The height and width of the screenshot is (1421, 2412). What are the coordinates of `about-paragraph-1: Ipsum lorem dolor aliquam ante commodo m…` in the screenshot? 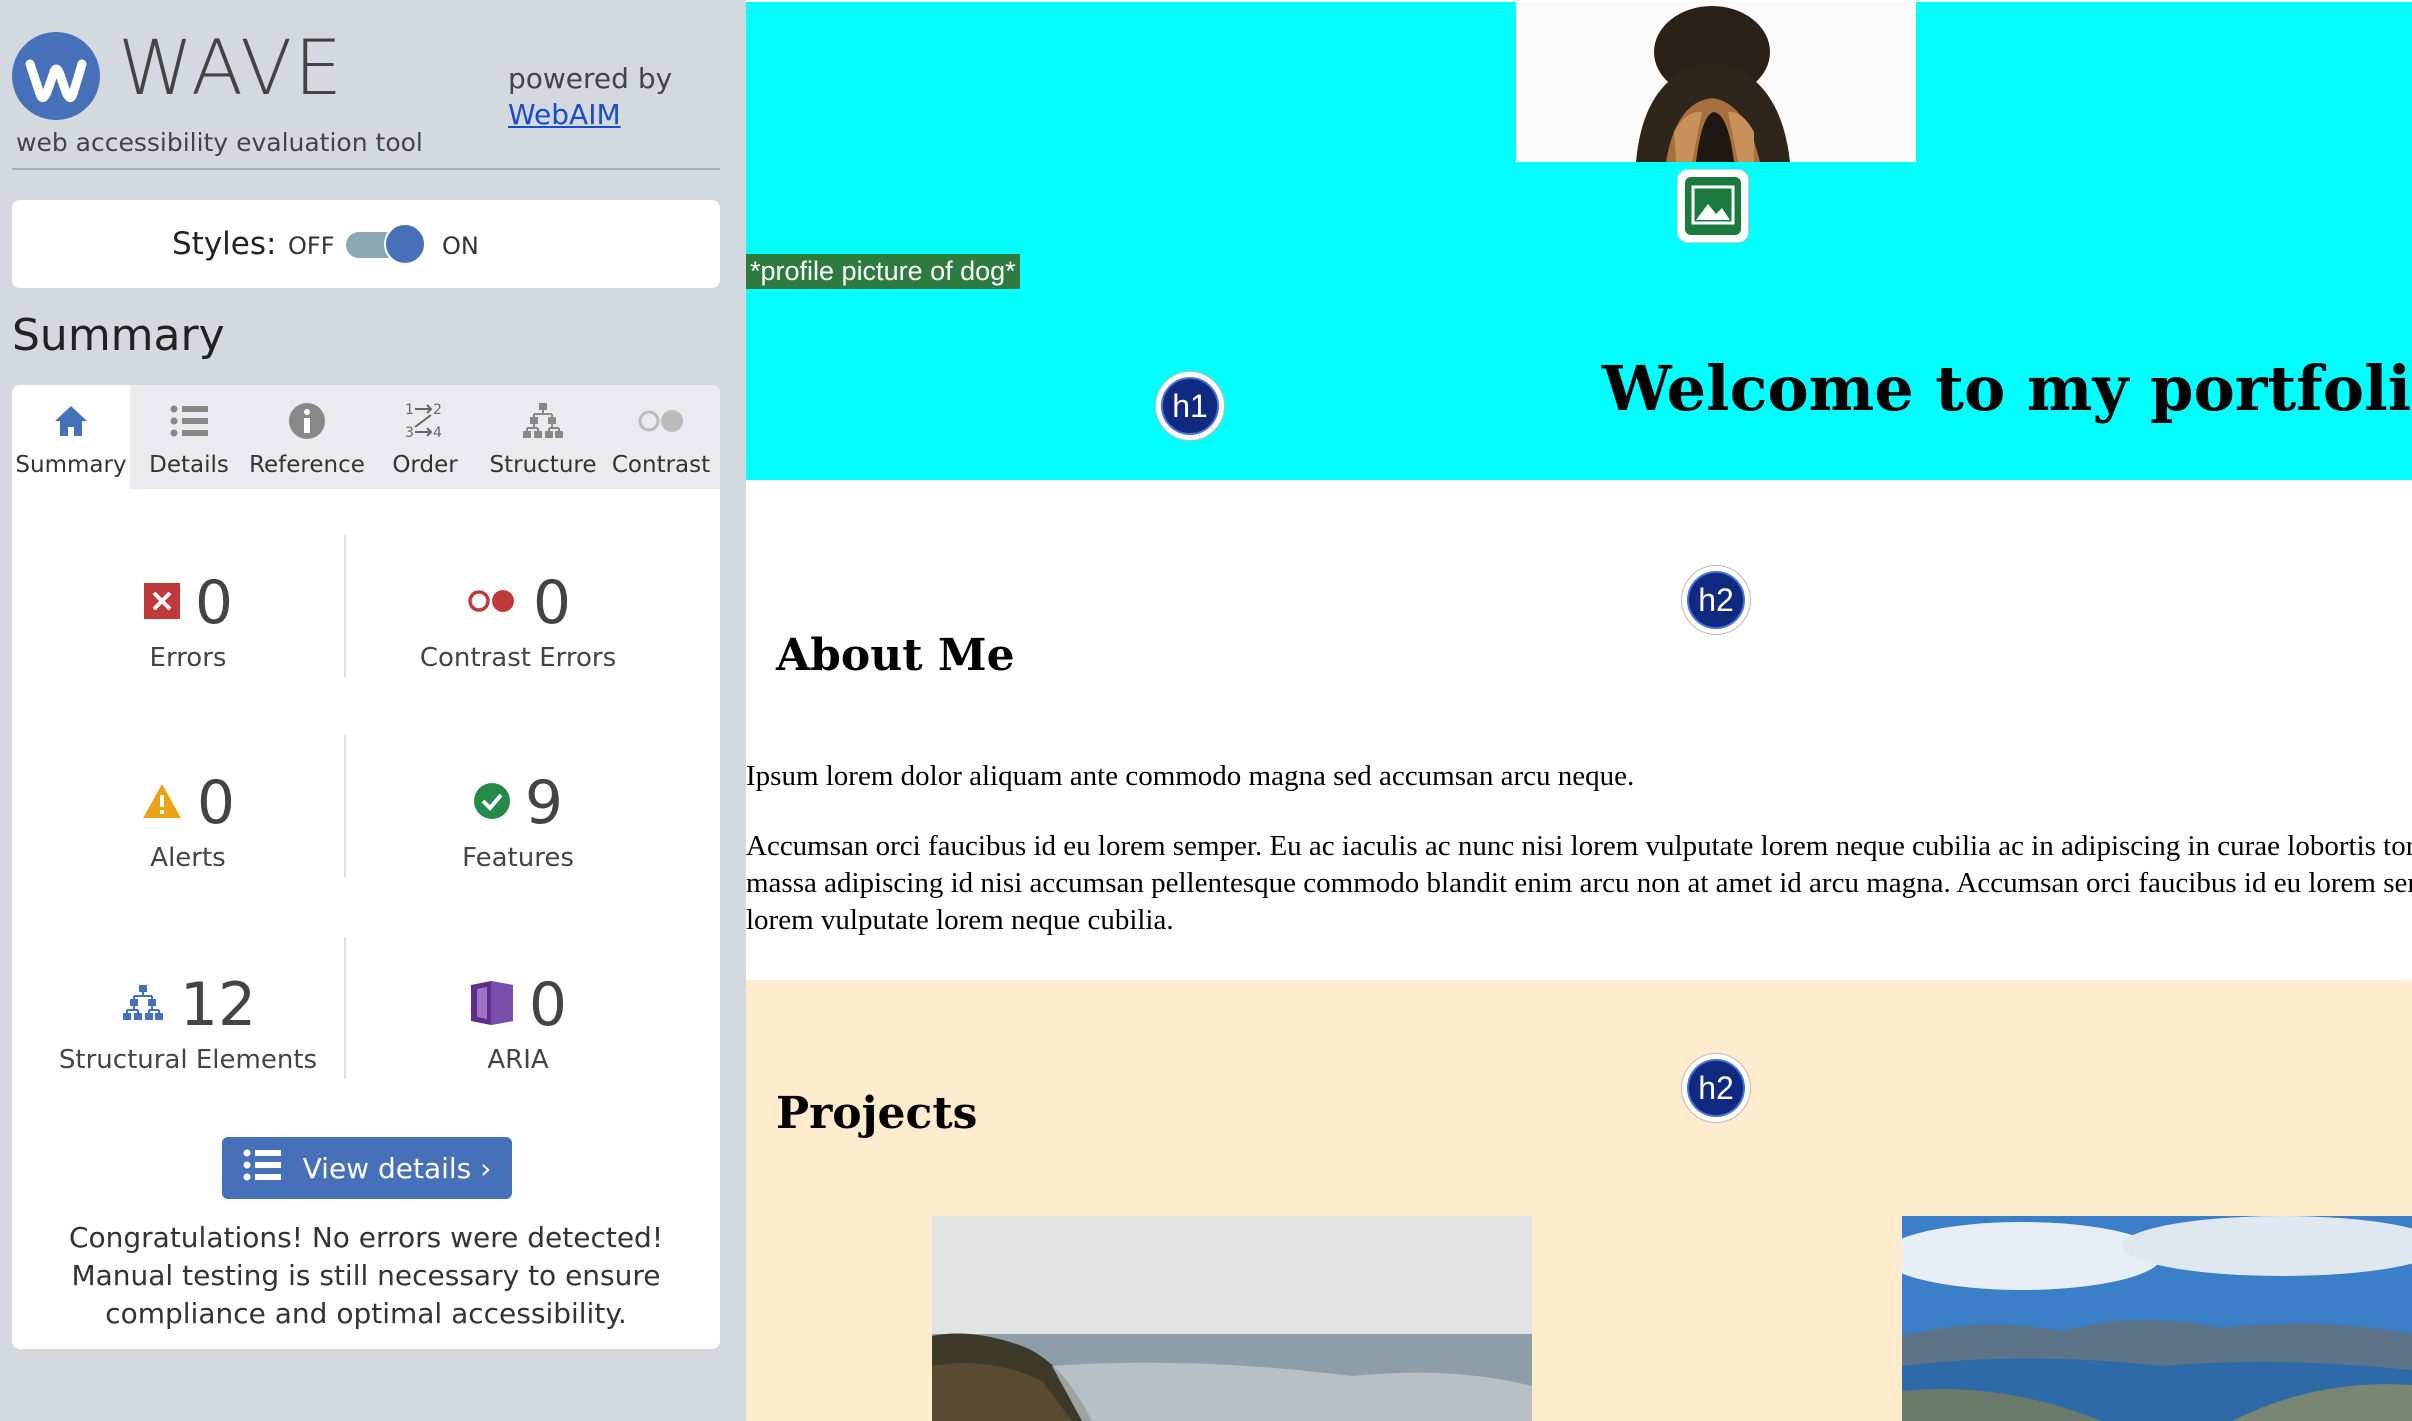 It's located at (1190, 776).